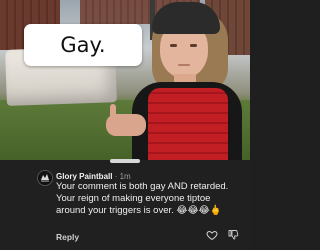 This screenshot has height=250, width=320. Describe the element at coordinates (186, 18) in the screenshot. I see `paintball-helmet` at that location.